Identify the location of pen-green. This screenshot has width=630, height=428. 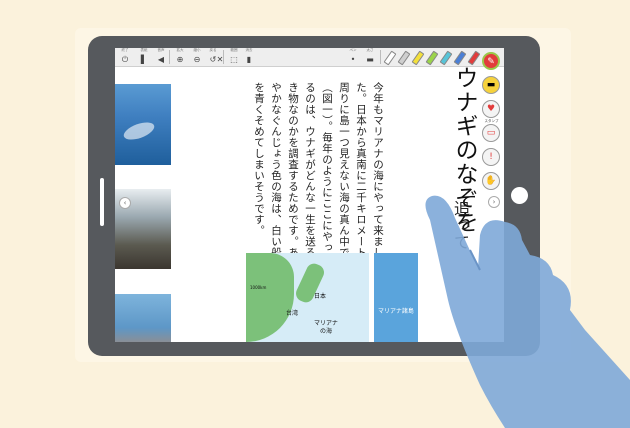
(432, 58).